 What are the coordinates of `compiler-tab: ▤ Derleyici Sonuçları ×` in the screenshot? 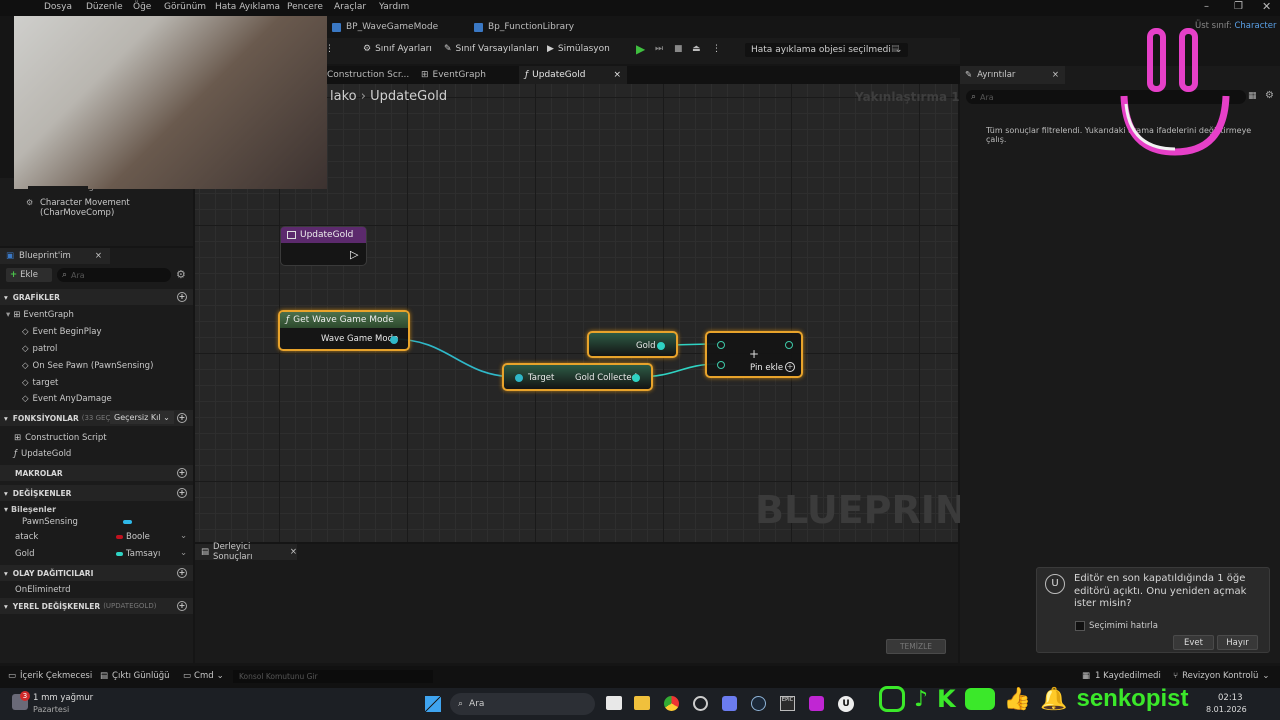 It's located at (246, 552).